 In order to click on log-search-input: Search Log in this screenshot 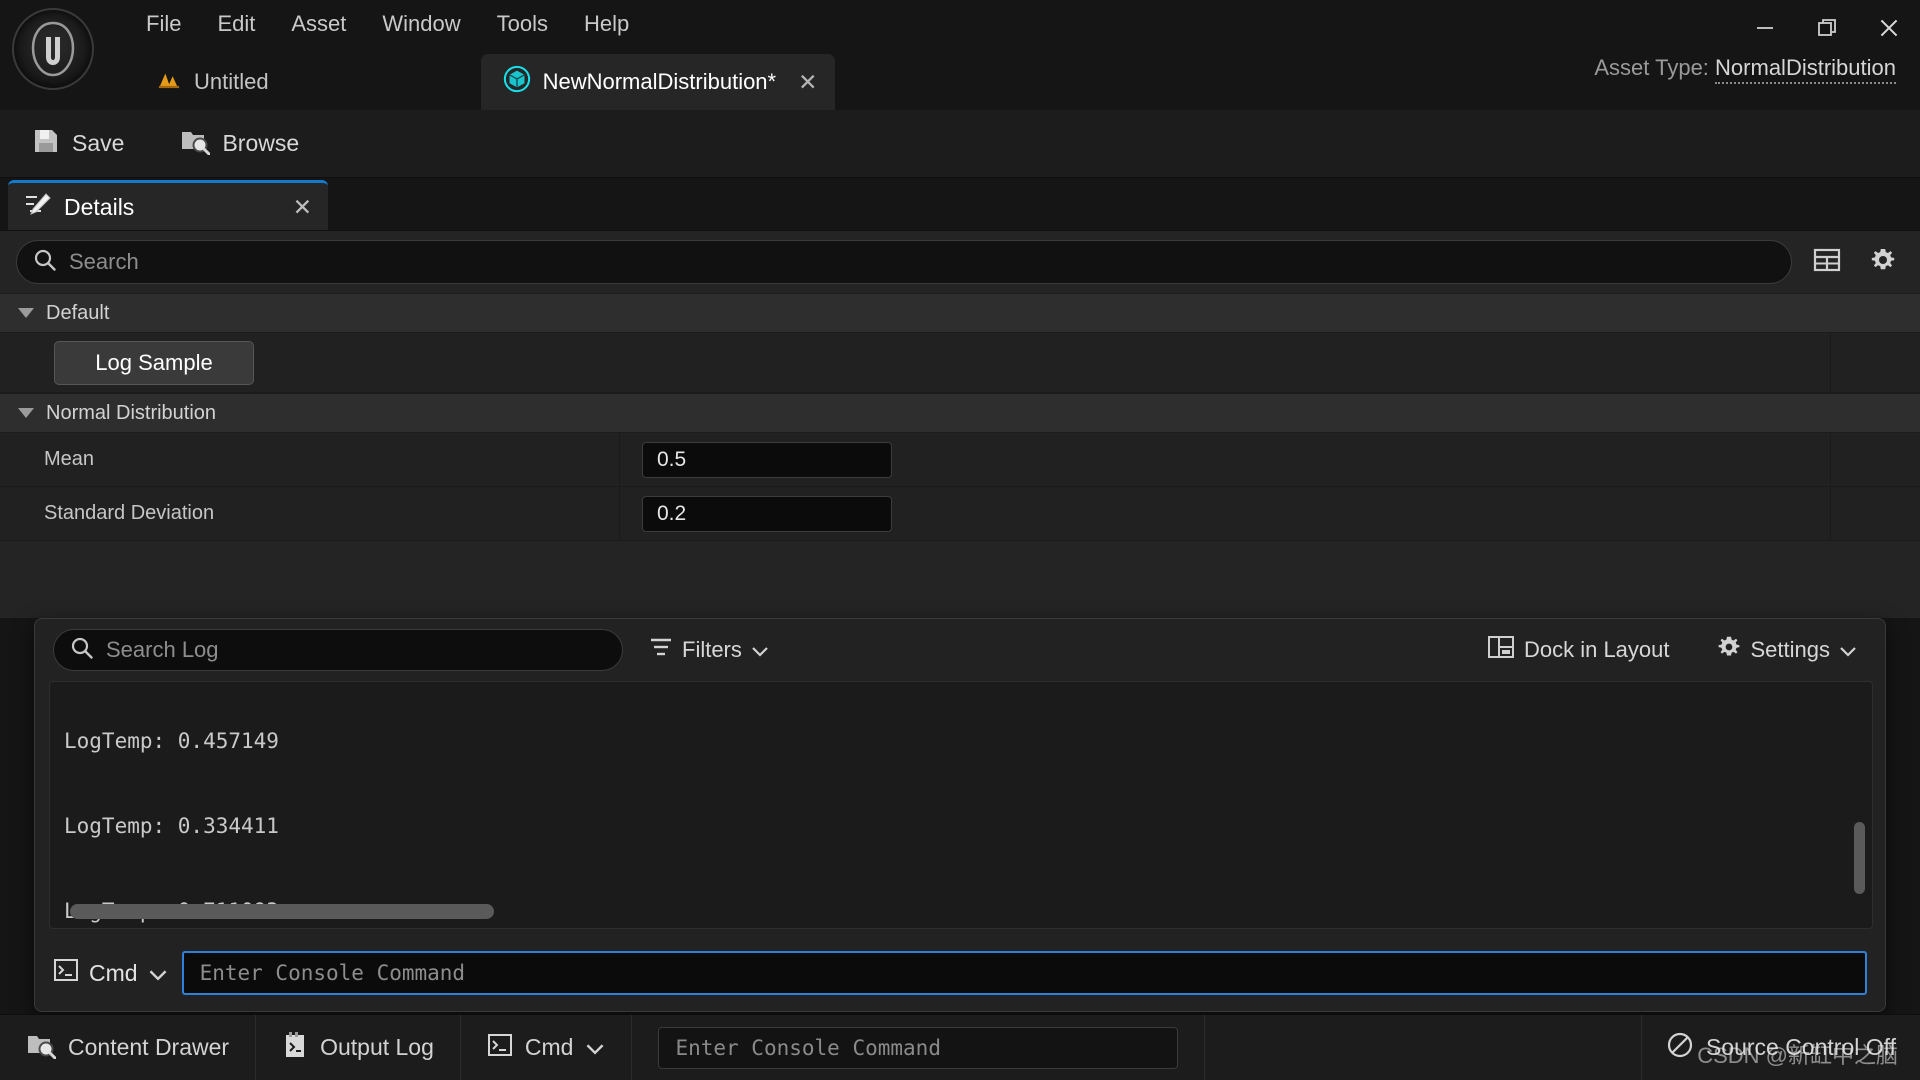, I will do `click(338, 650)`.